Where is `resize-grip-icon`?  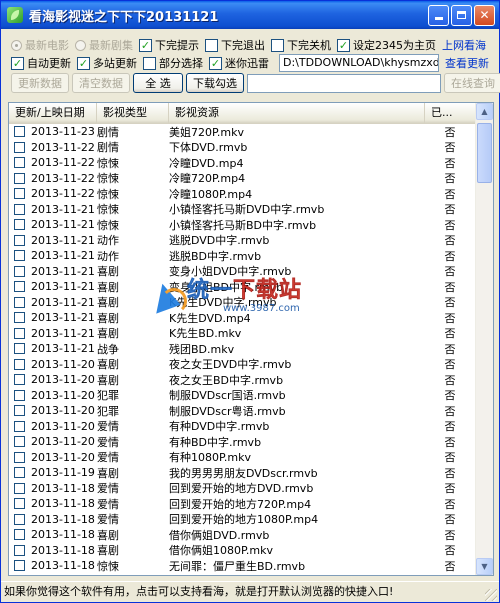 resize-grip-icon is located at coordinates (491, 595).